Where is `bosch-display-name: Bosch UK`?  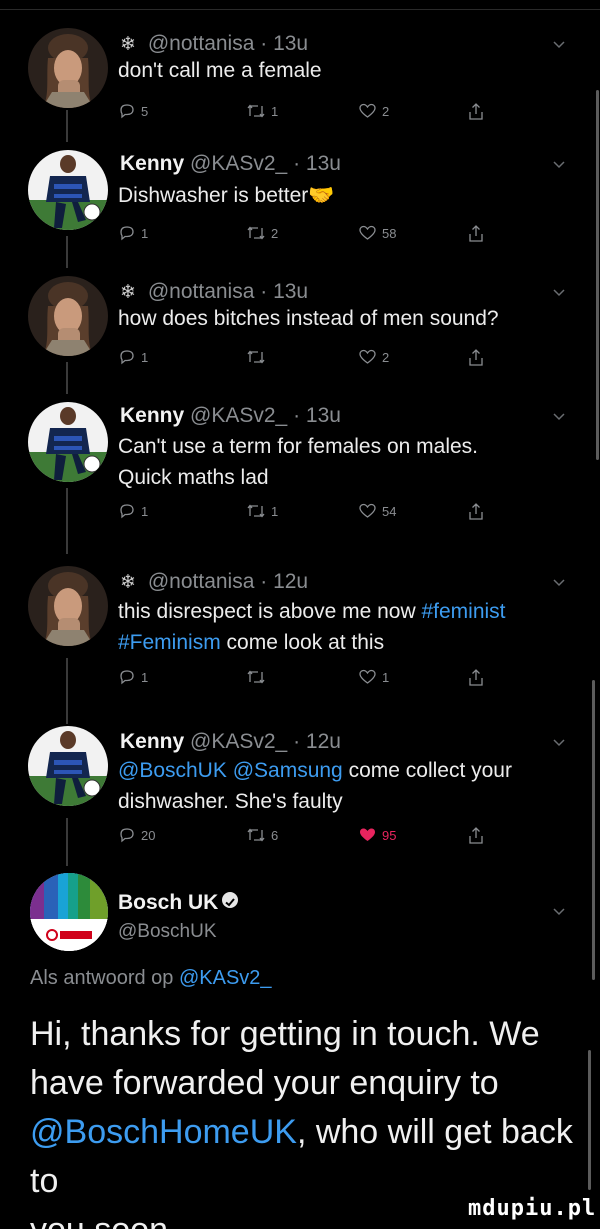
bosch-display-name: Bosch UK is located at coordinates (178, 903).